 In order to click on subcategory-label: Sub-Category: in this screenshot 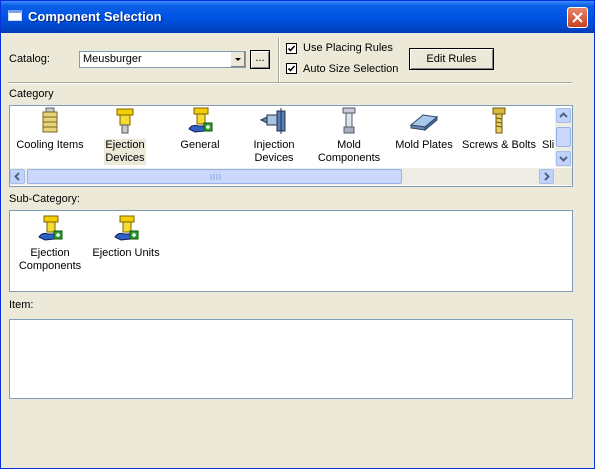, I will do `click(44, 199)`.